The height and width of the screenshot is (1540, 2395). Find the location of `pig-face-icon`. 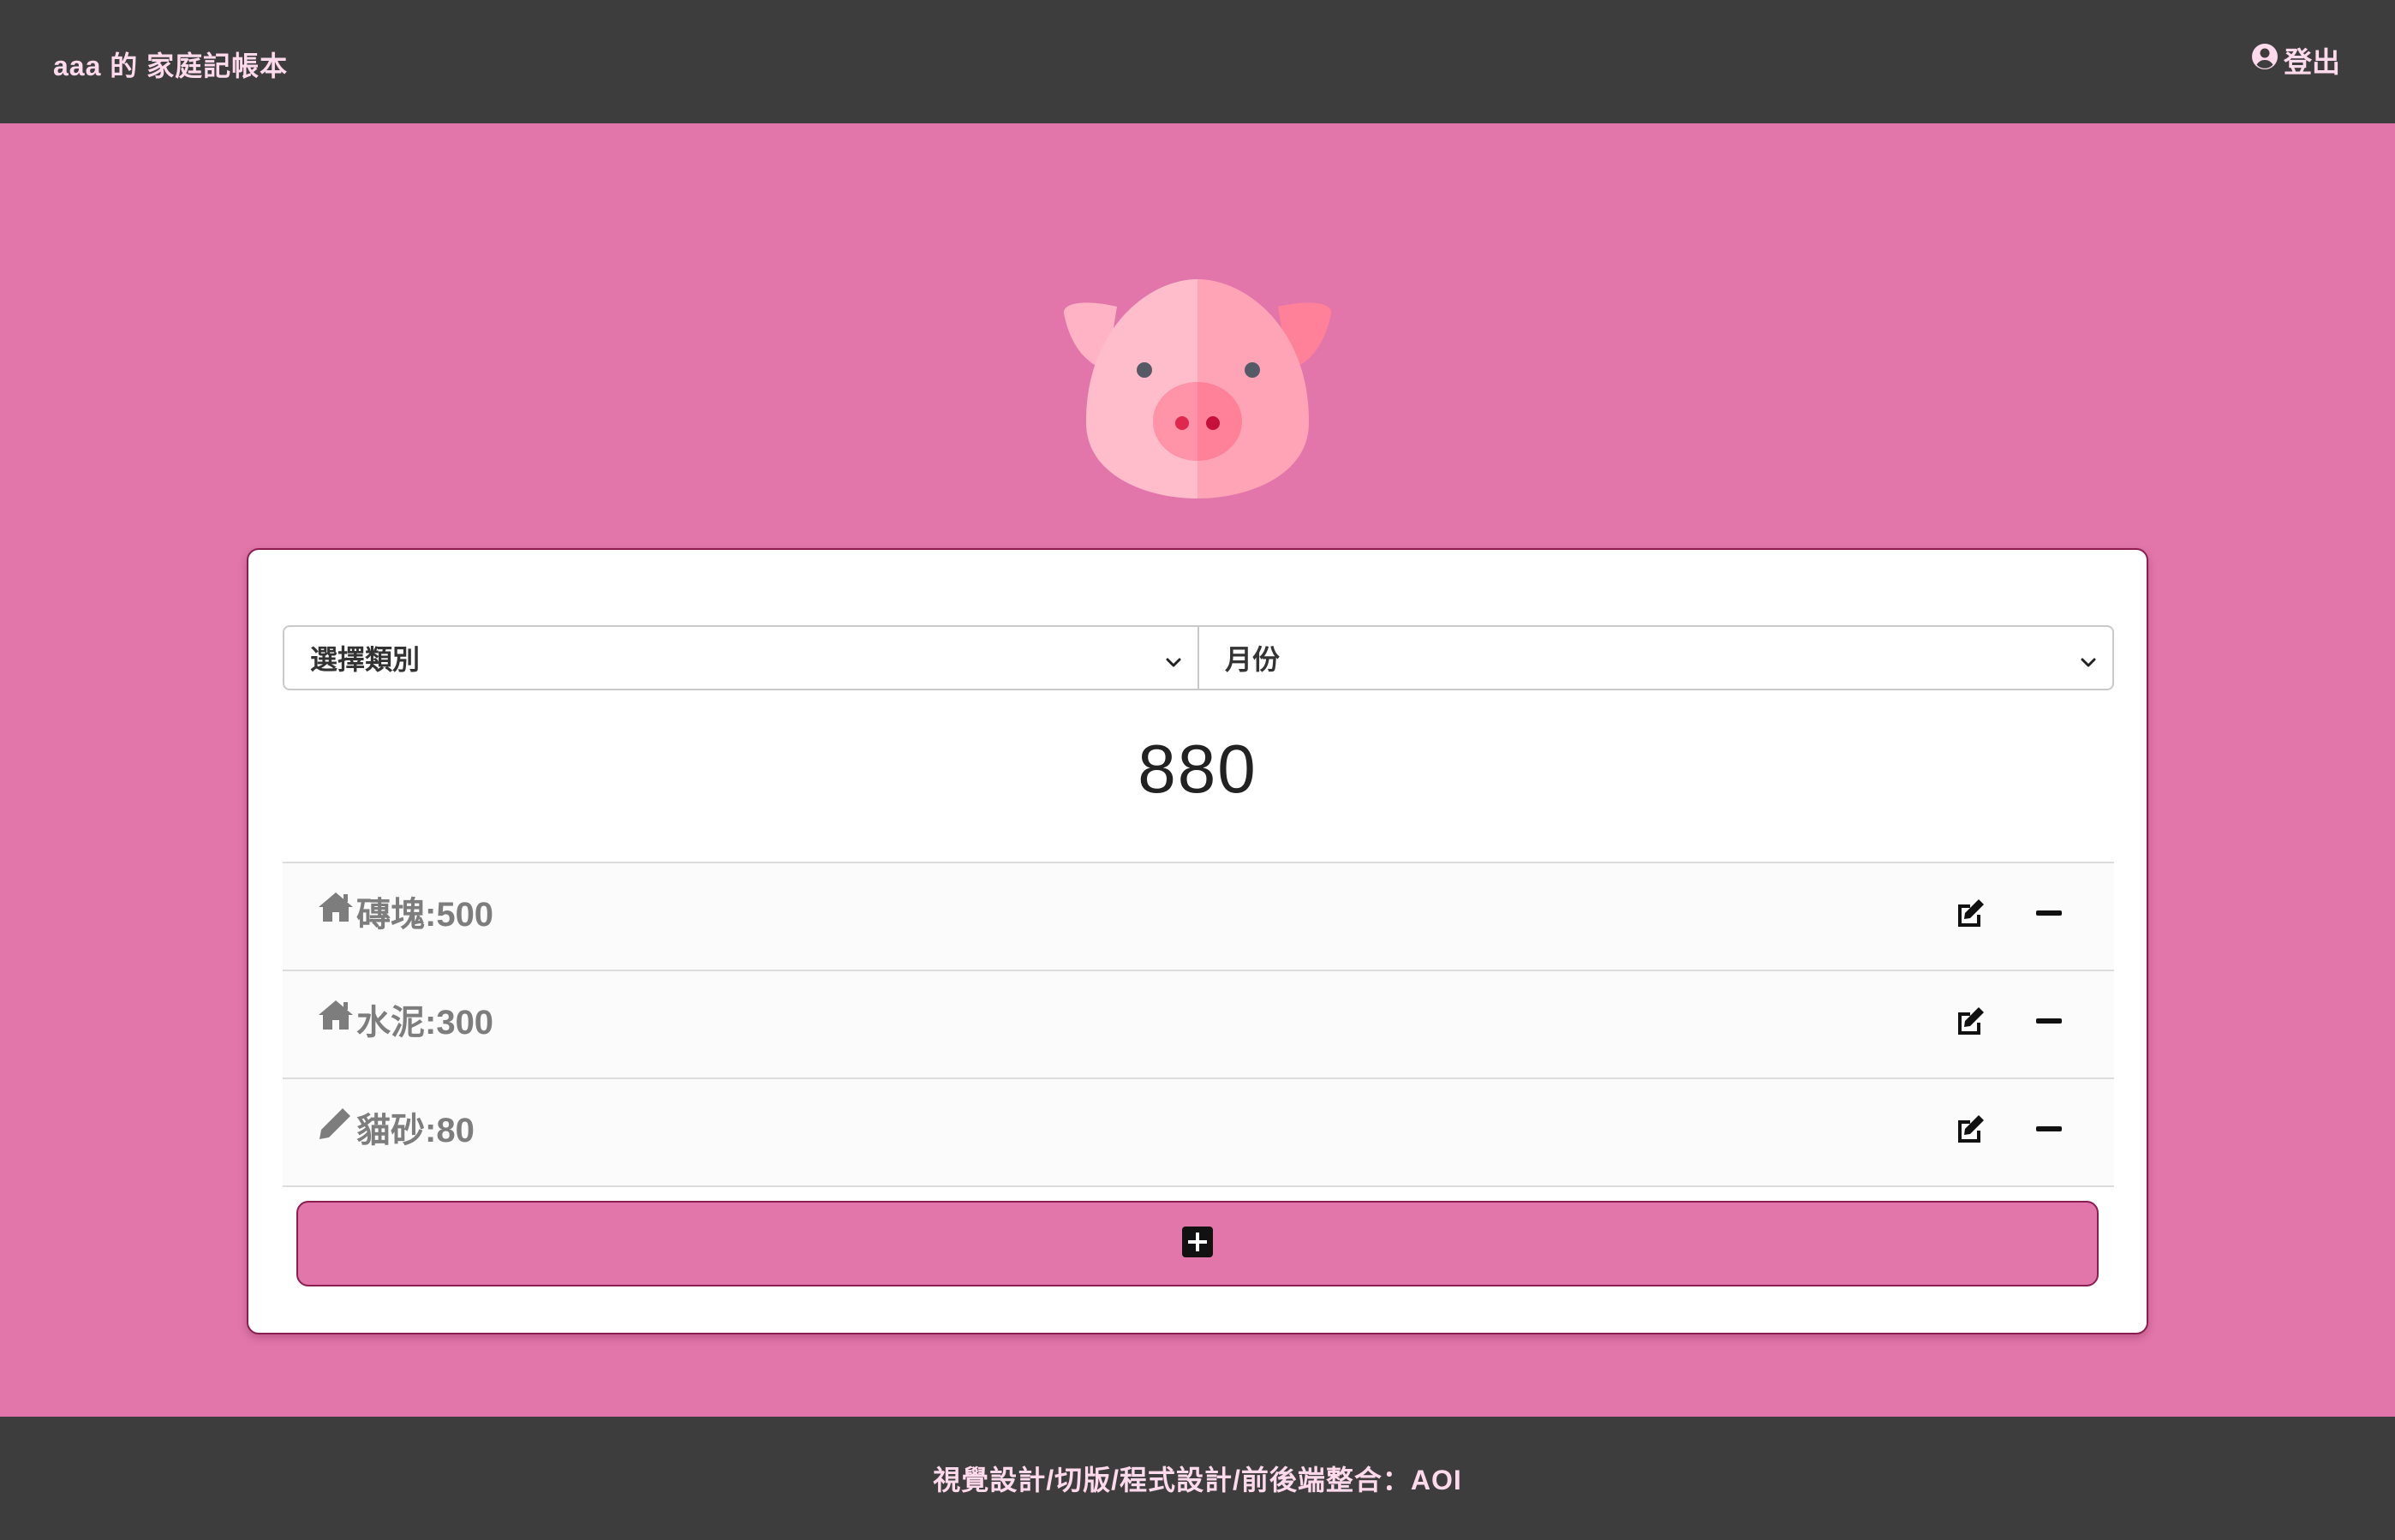

pig-face-icon is located at coordinates (1197, 376).